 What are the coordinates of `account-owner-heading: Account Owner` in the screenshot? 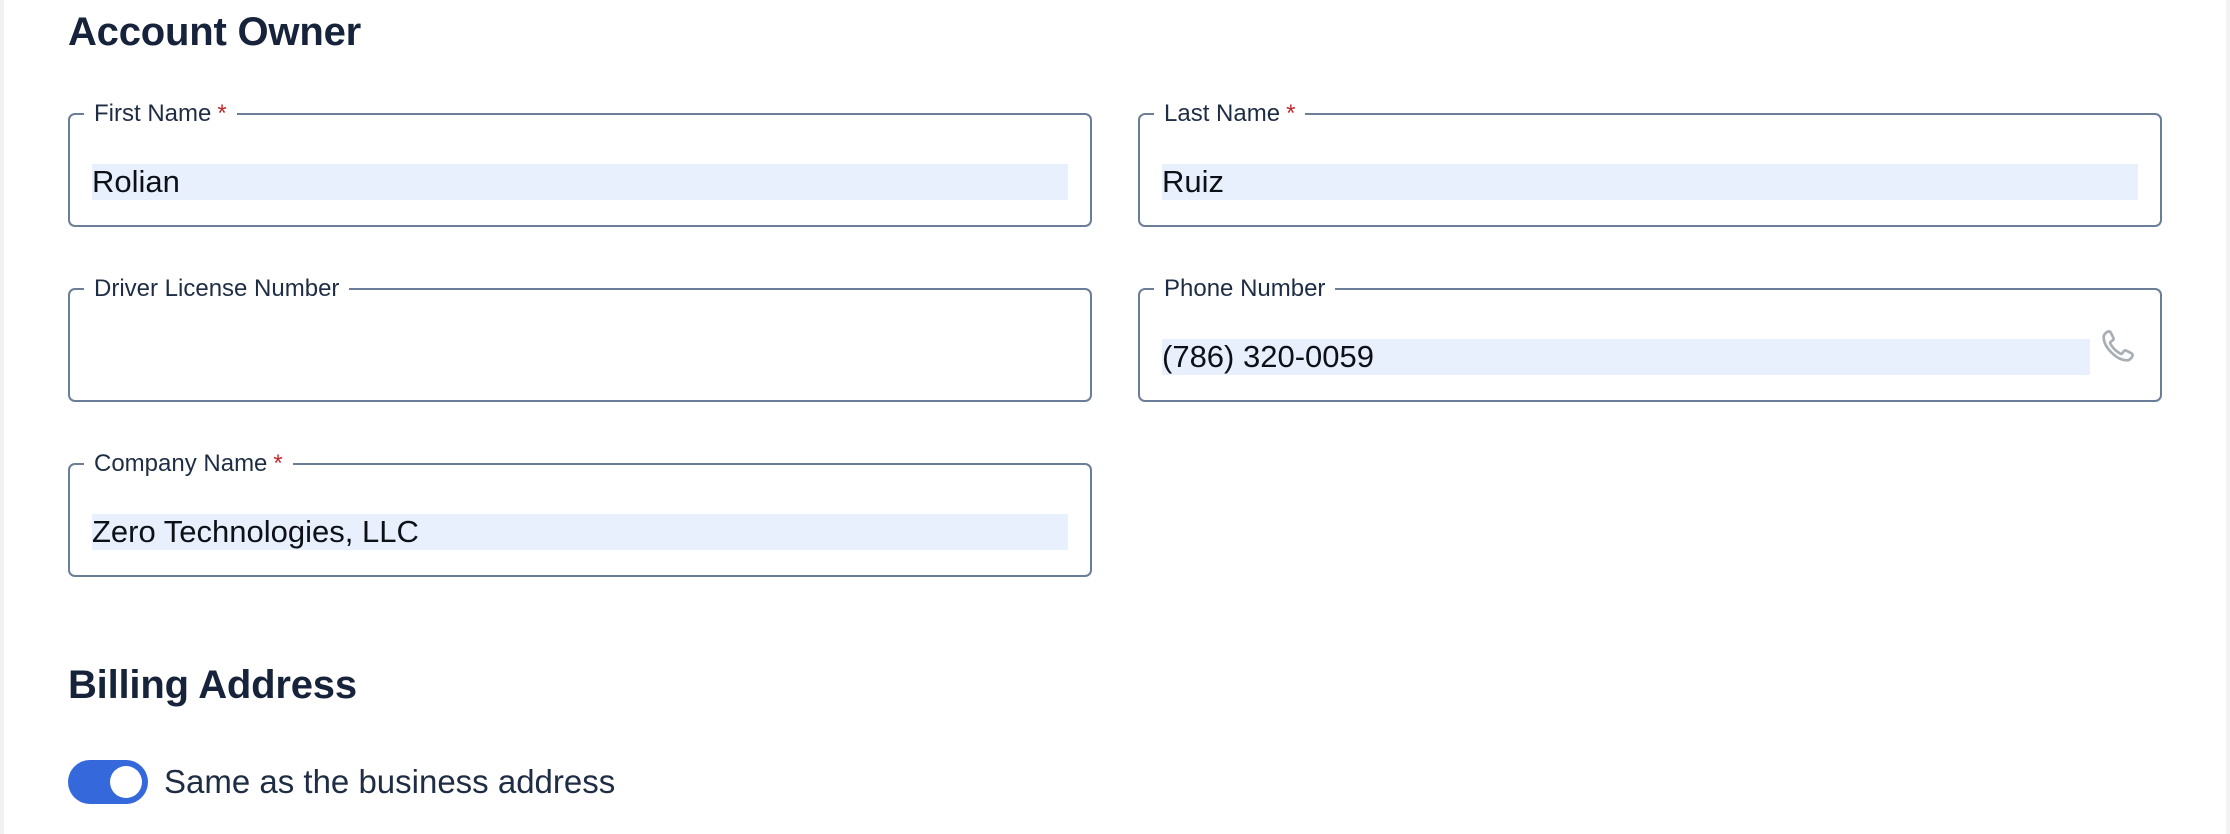 It's located at (214, 32).